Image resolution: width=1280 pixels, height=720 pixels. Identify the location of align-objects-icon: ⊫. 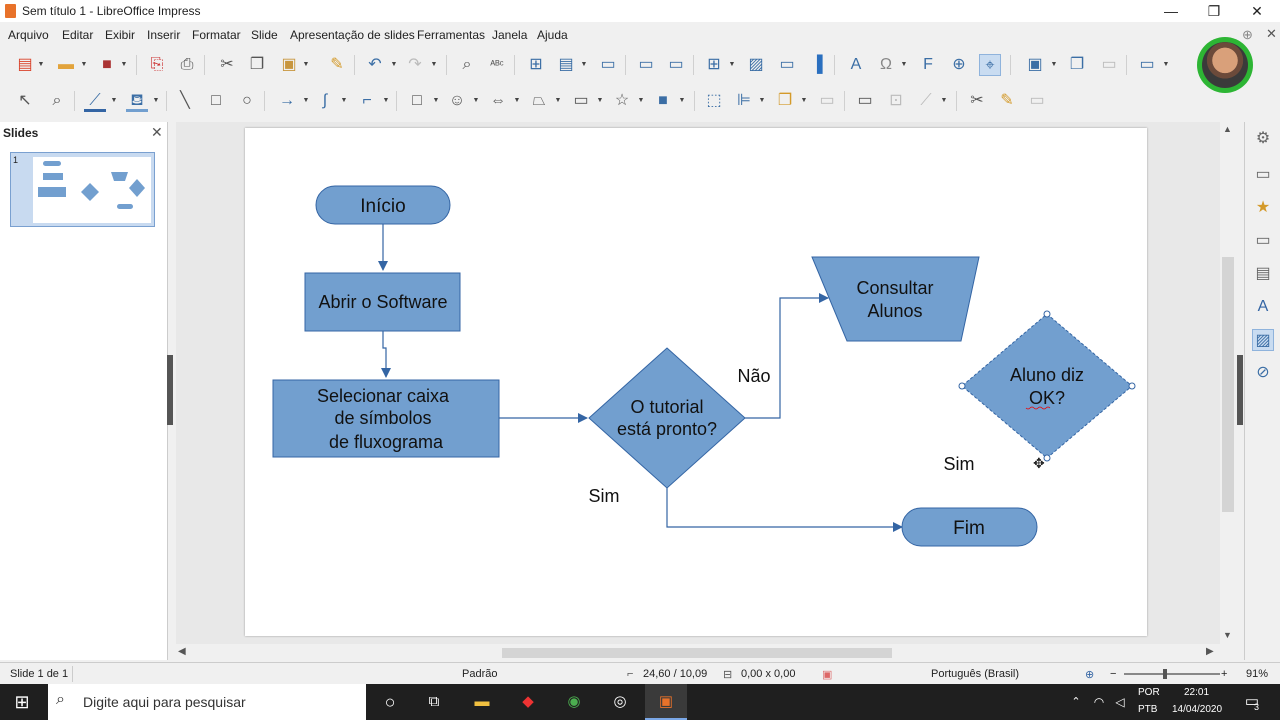
(744, 101).